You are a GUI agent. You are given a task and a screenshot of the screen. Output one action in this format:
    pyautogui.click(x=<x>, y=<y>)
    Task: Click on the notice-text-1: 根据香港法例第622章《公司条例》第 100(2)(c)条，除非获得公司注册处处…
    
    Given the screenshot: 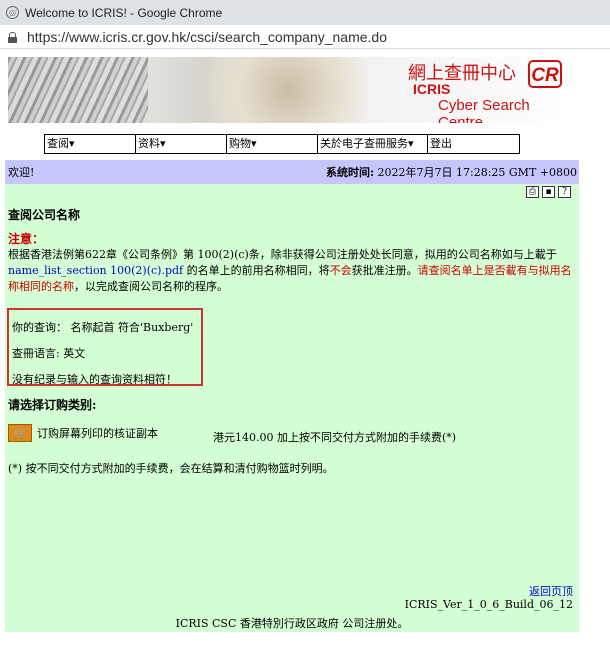 What is the action you would take?
    pyautogui.click(x=282, y=254)
    